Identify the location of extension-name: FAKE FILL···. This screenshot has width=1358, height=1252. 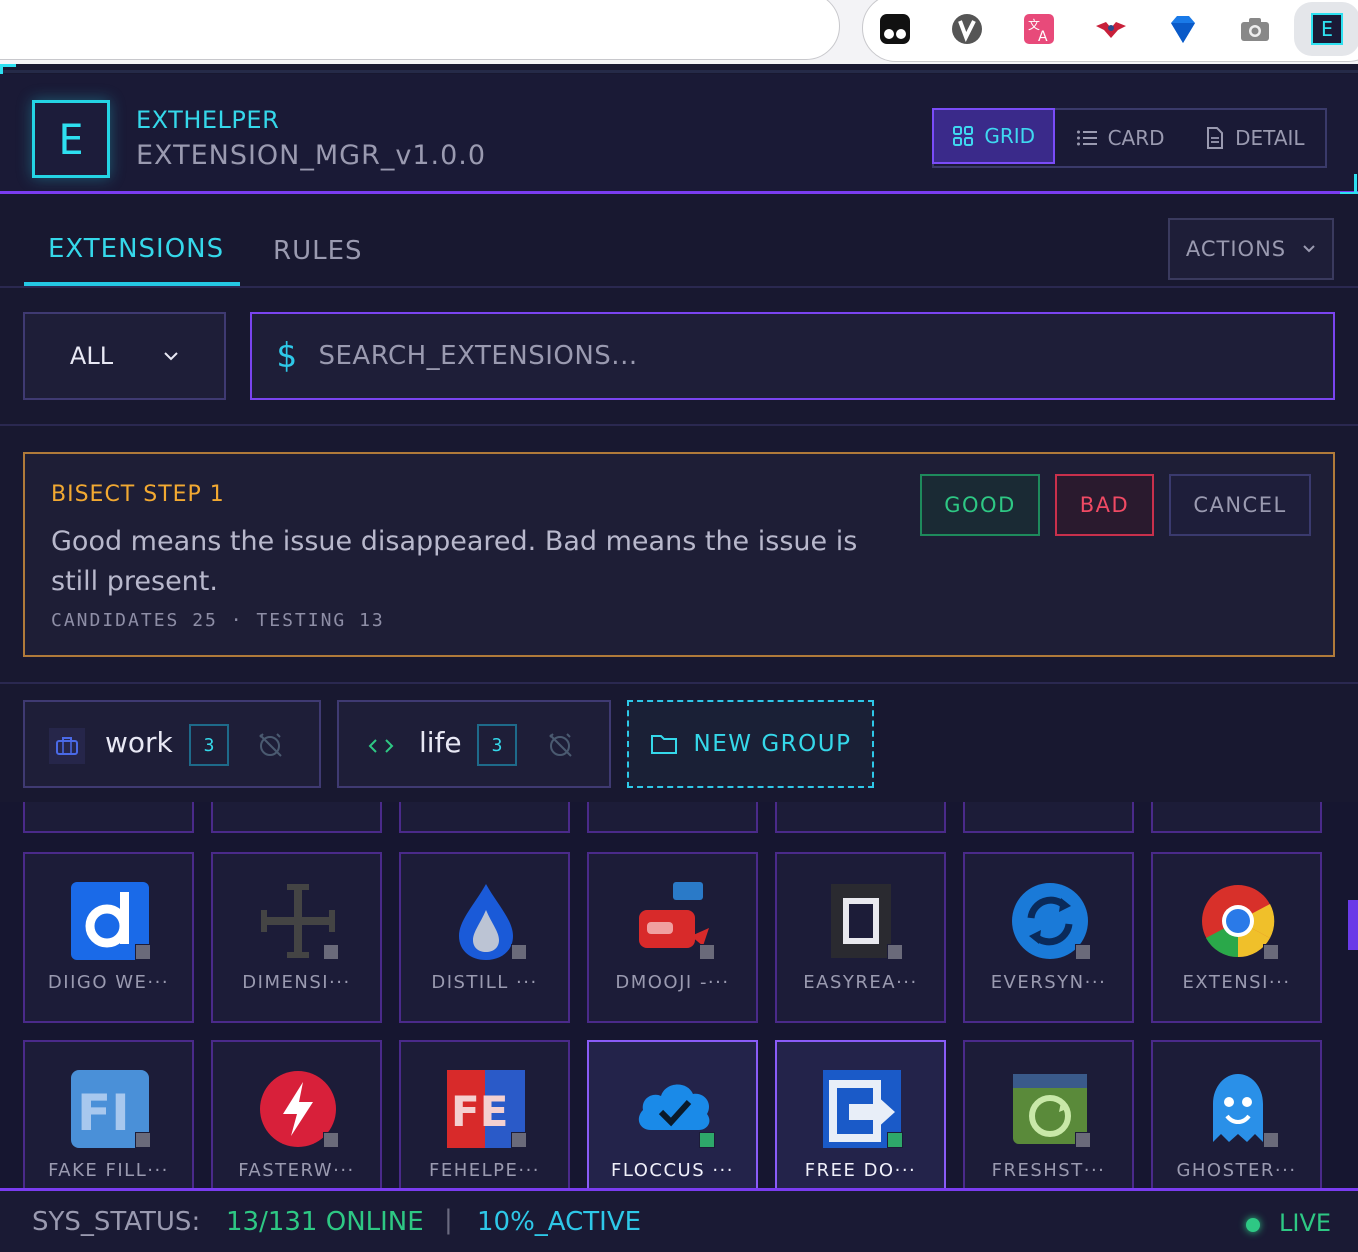
(108, 1170).